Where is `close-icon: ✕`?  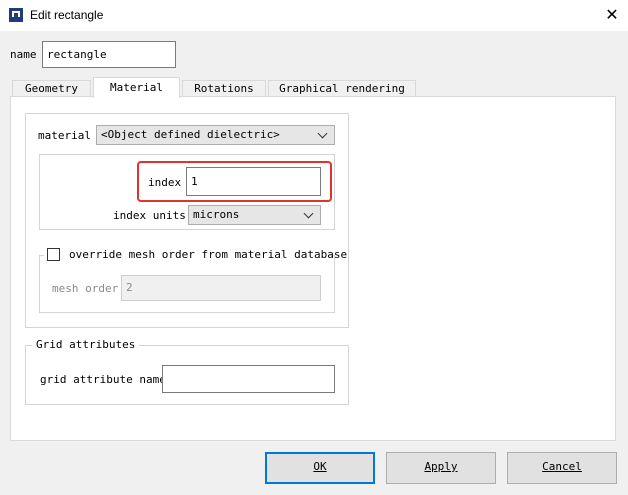
close-icon: ✕ is located at coordinates (612, 15).